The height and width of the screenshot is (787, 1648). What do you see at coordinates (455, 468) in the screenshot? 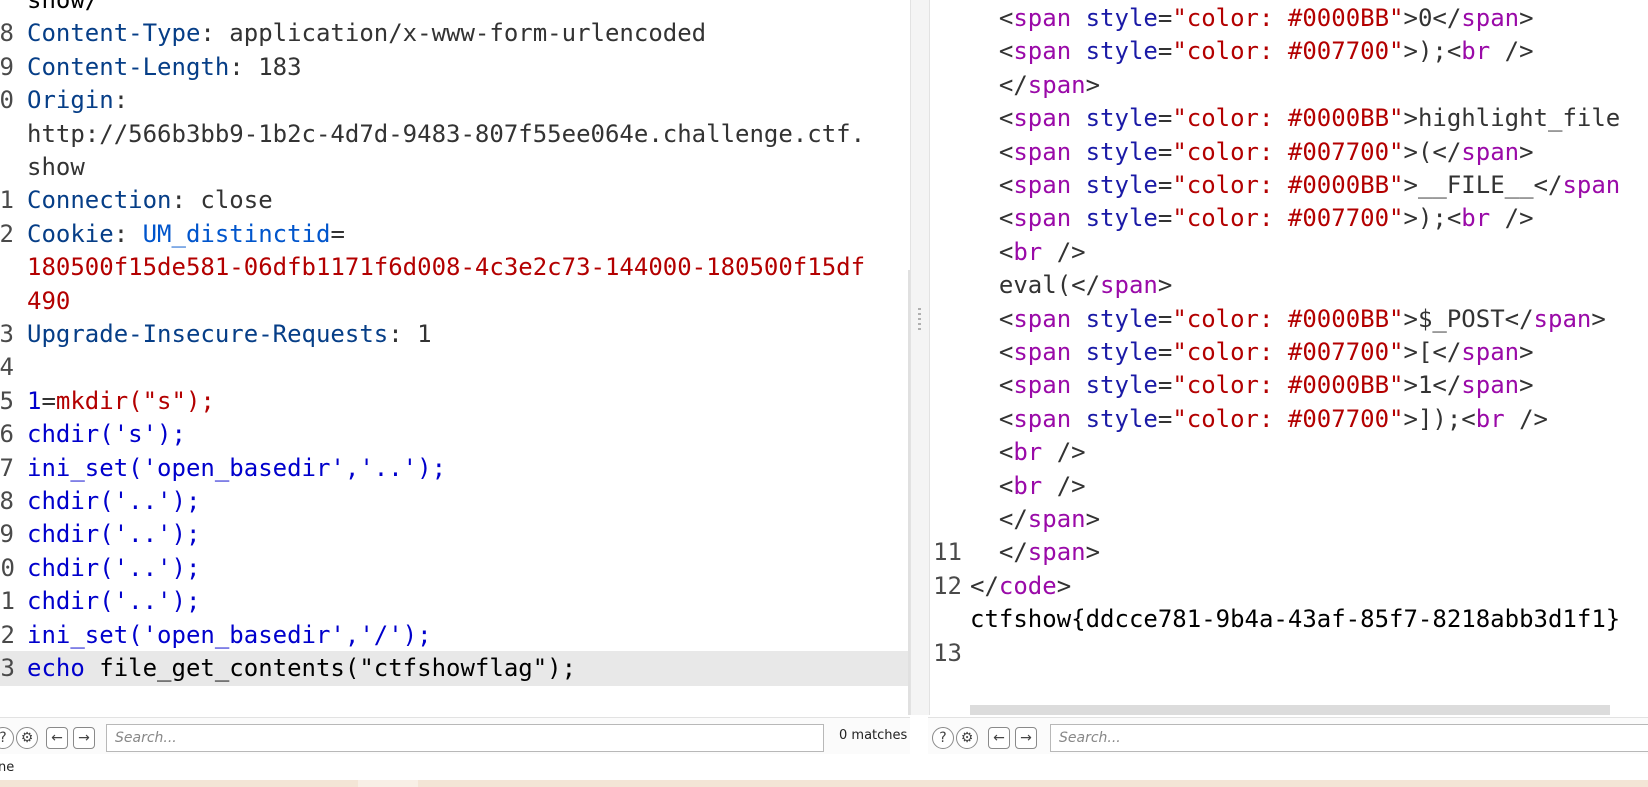
I see `request-line: 7 ini_set('open_basedir','..');` at bounding box center [455, 468].